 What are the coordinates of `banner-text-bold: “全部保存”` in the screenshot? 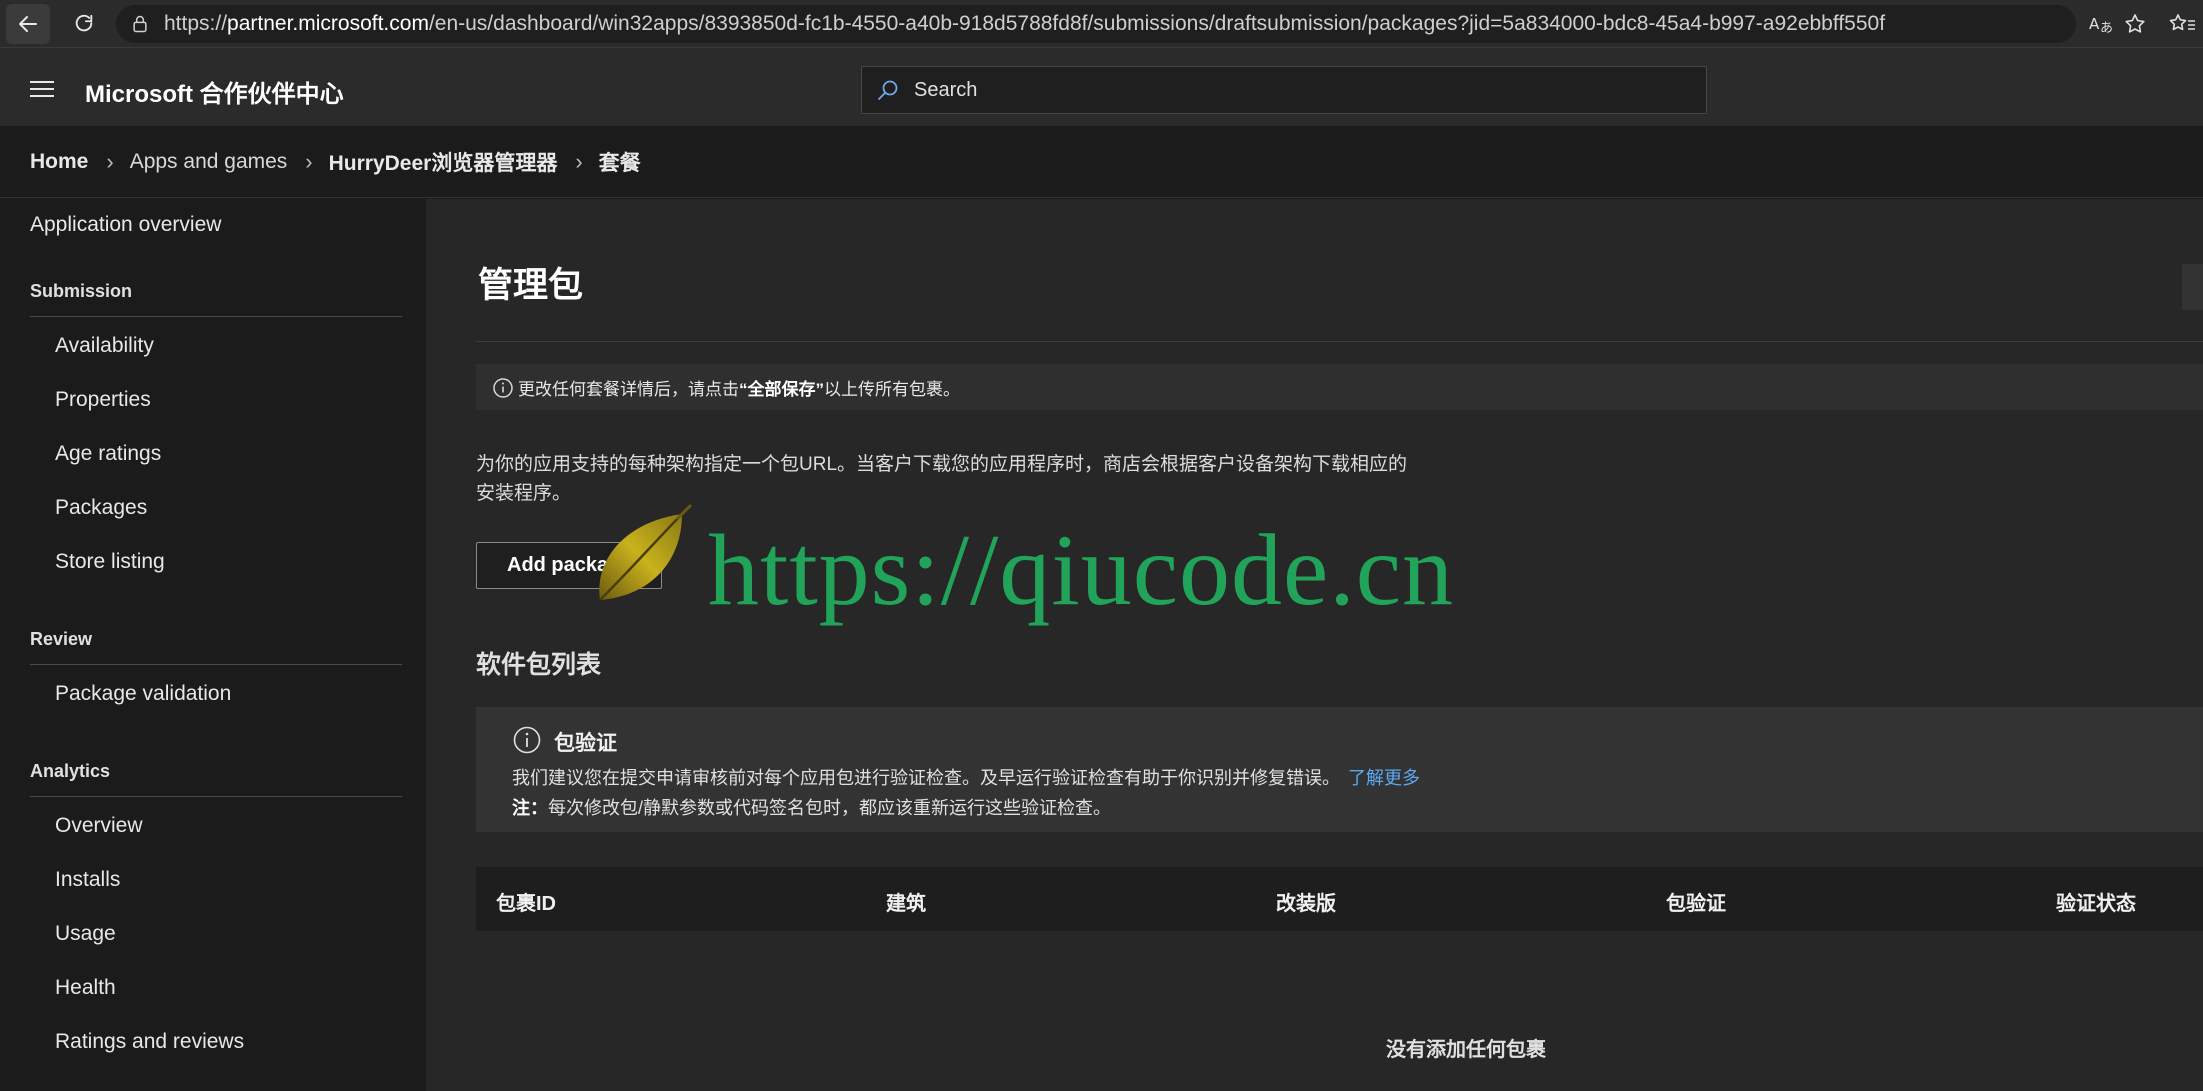 It's located at (781, 389).